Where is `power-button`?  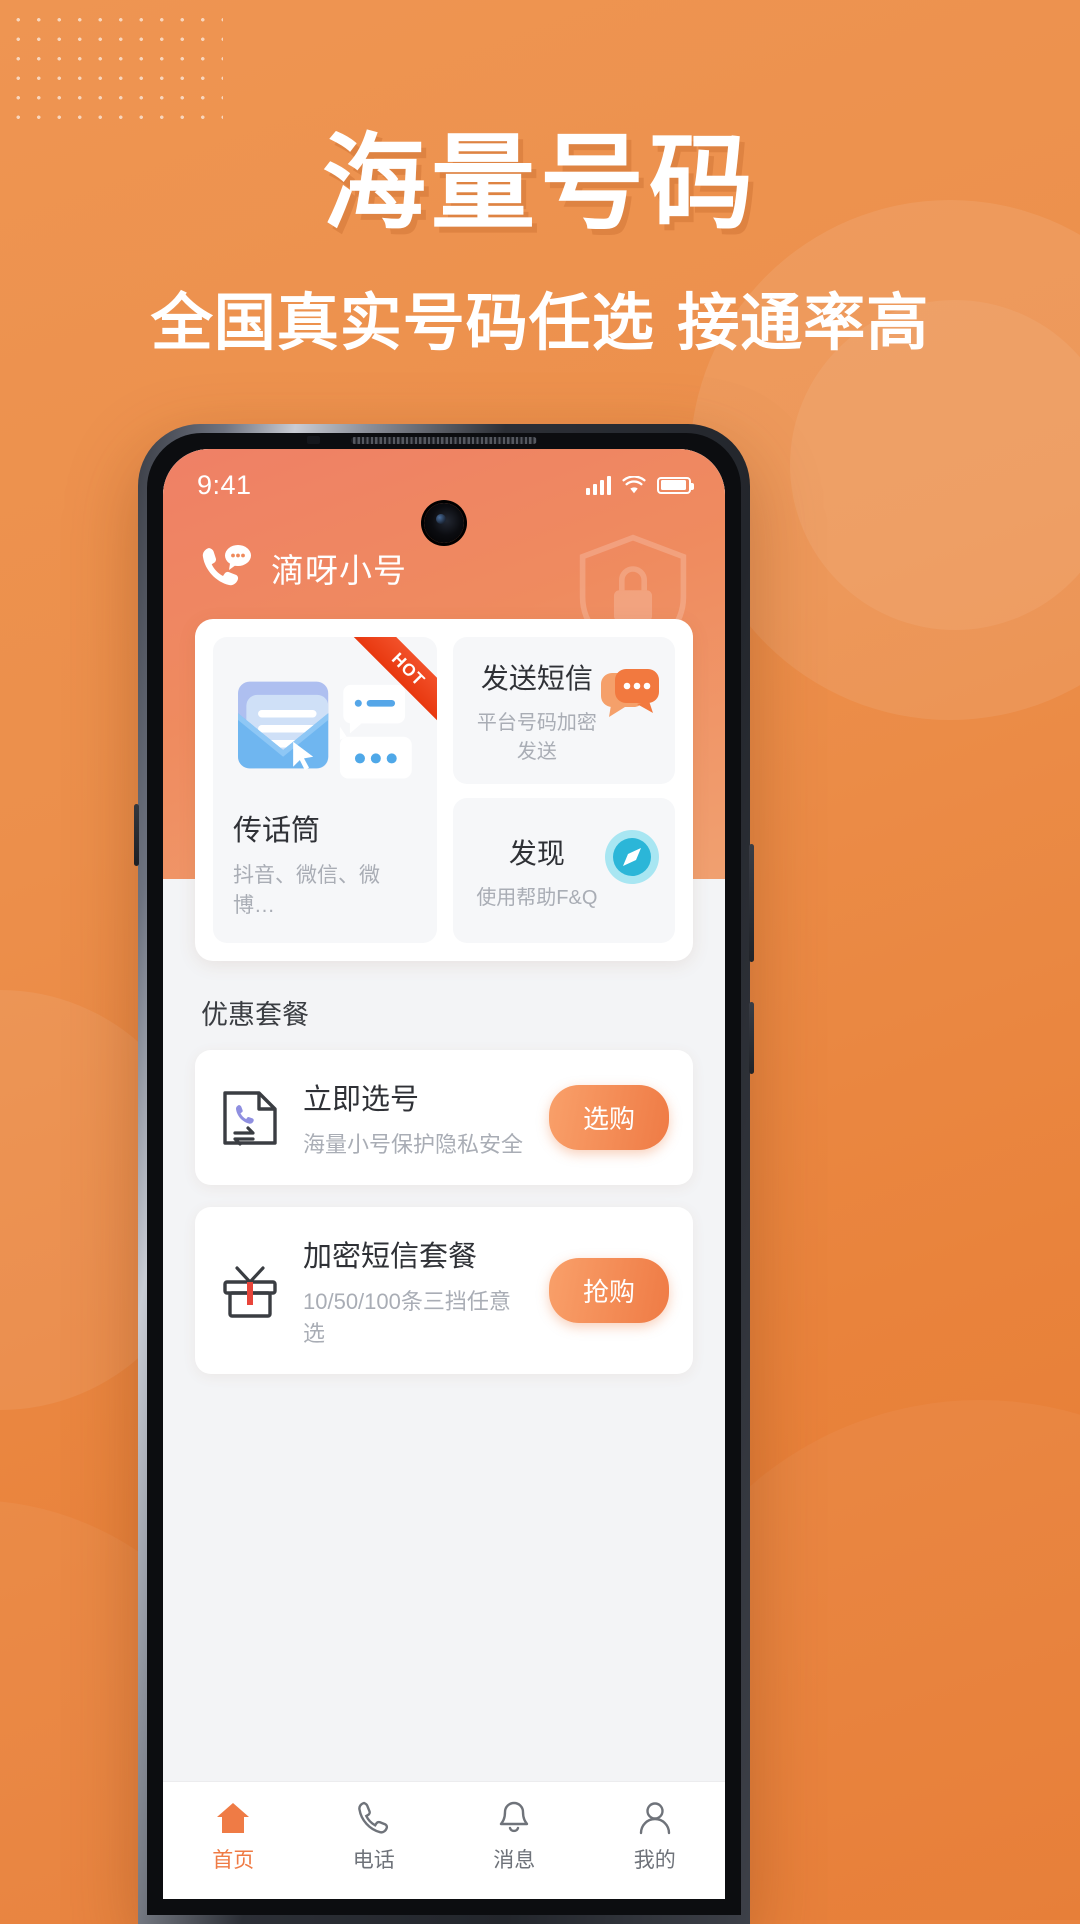
power-button is located at coordinates (751, 1038).